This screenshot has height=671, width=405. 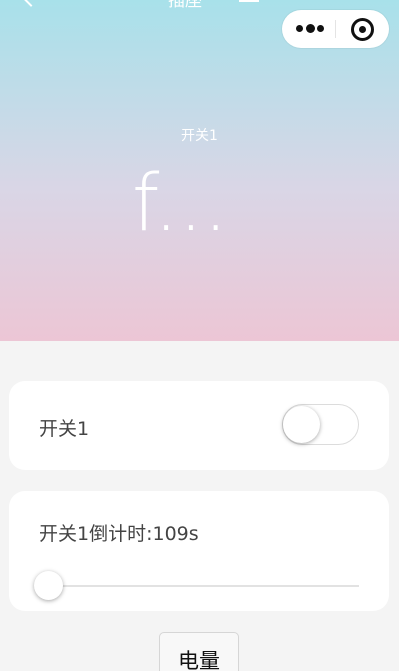 What do you see at coordinates (402, 335) in the screenshot?
I see `scrollbar` at bounding box center [402, 335].